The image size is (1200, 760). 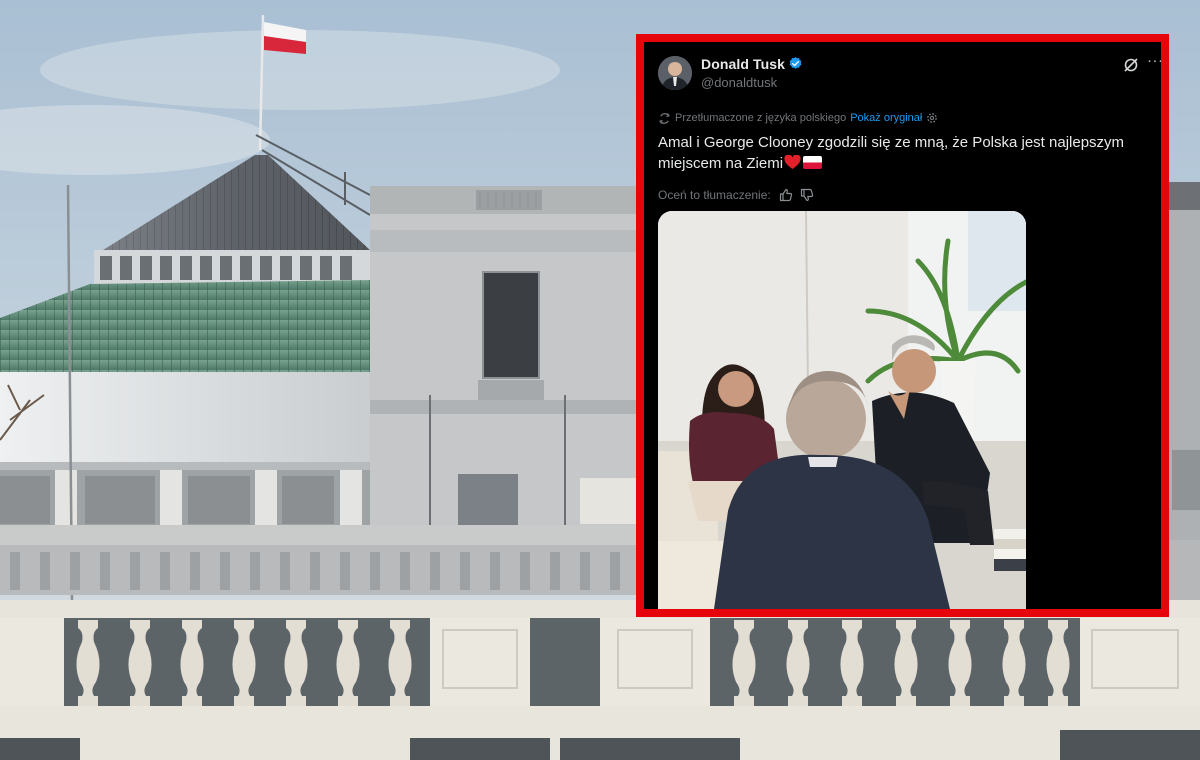 I want to click on show-original-link: Pokaż oryginał, so click(x=886, y=118).